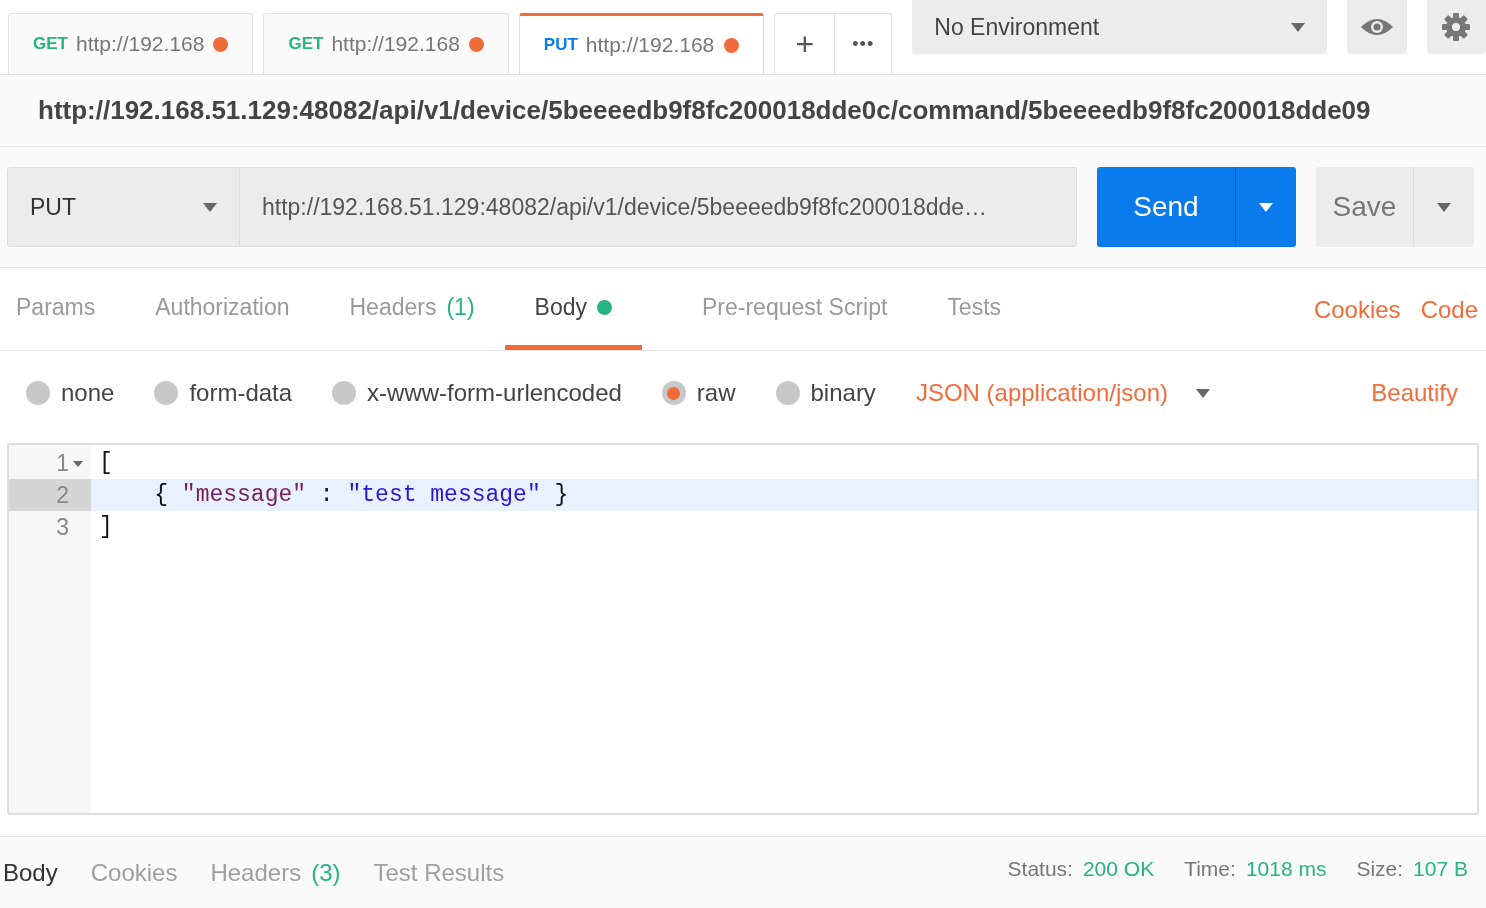 The width and height of the screenshot is (1486, 908). I want to click on section-tab: Authorization, so click(222, 309).